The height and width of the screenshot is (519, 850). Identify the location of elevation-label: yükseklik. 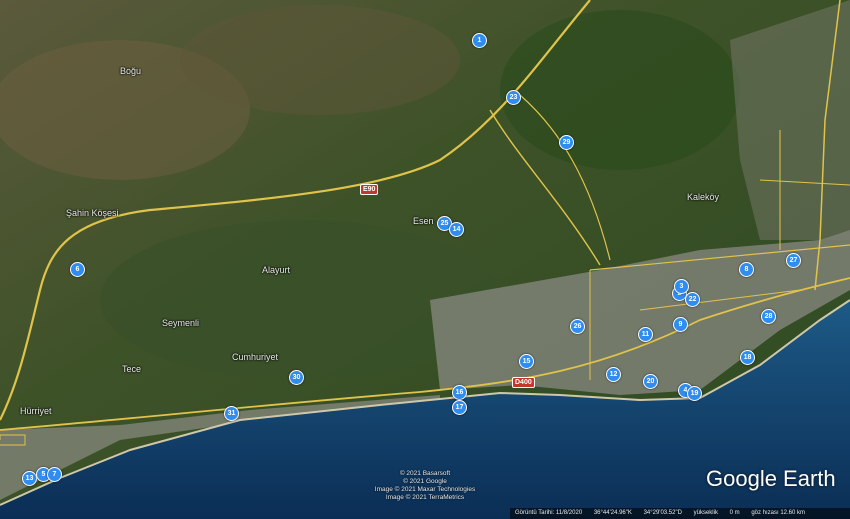
(705, 513).